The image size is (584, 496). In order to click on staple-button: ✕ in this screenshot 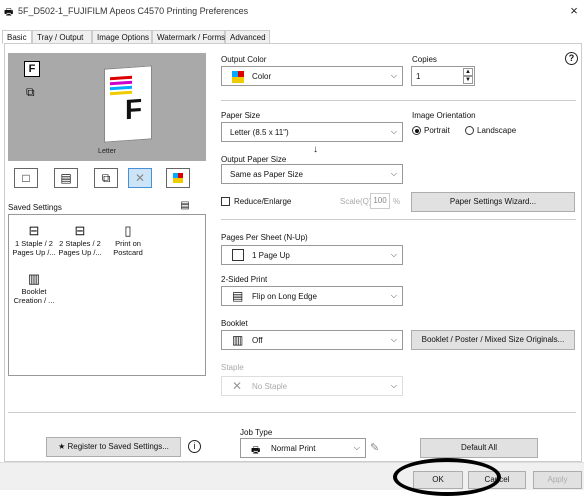, I will do `click(140, 178)`.